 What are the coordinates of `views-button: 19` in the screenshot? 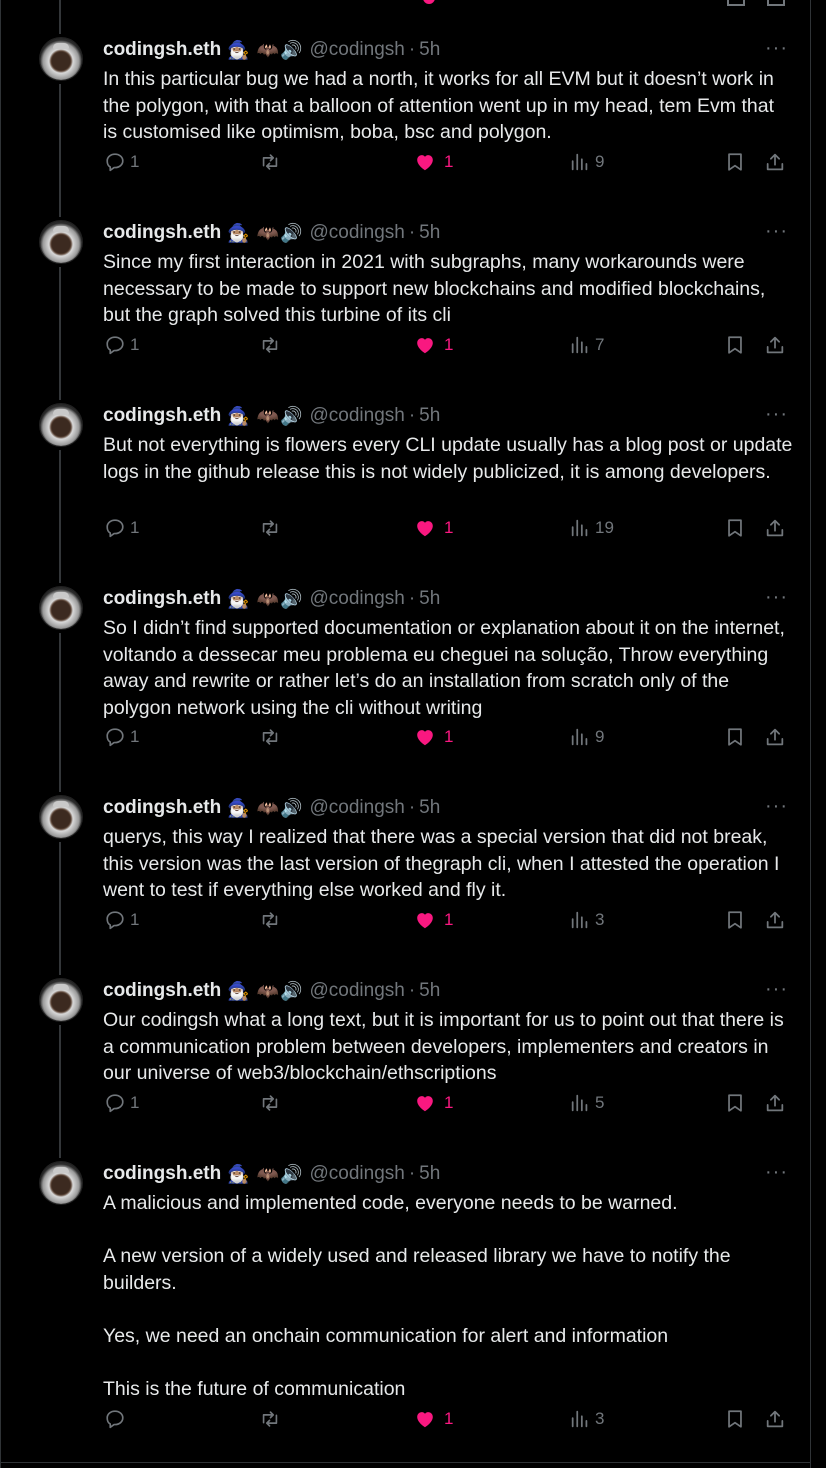 It's located at (591, 528).